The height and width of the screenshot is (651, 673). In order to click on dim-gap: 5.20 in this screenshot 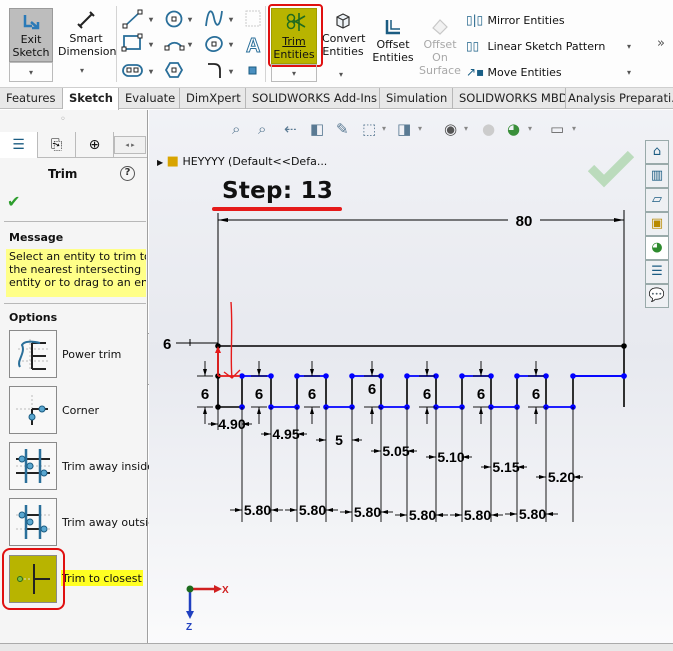, I will do `click(561, 477)`.